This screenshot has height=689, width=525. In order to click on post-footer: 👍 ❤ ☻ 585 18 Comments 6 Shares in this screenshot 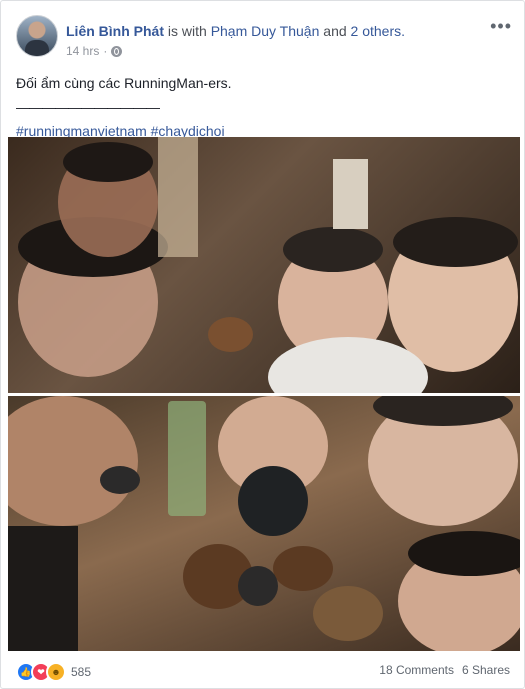, I will do `click(263, 671)`.